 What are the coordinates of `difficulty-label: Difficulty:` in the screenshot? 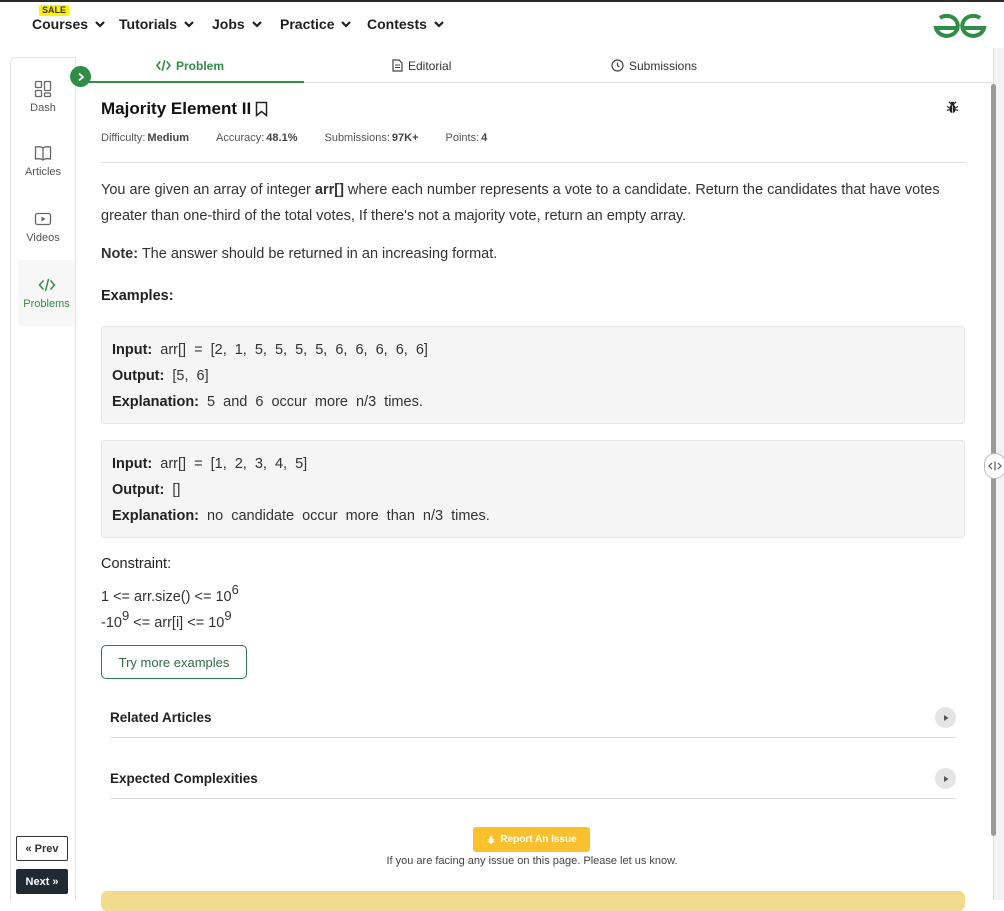 It's located at (123, 138).